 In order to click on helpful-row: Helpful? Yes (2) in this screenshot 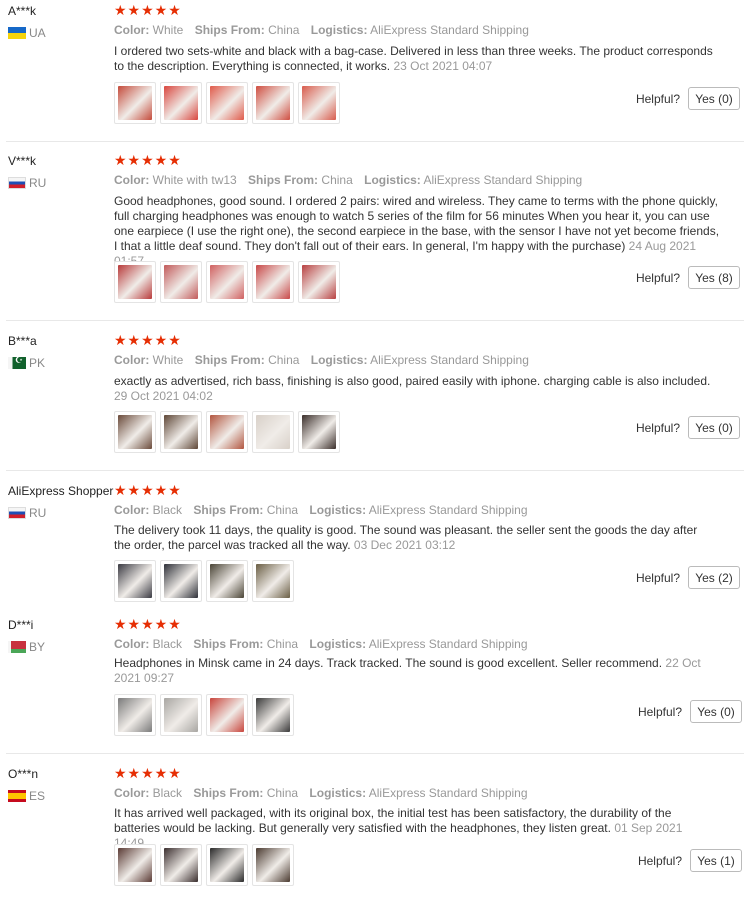, I will do `click(688, 577)`.